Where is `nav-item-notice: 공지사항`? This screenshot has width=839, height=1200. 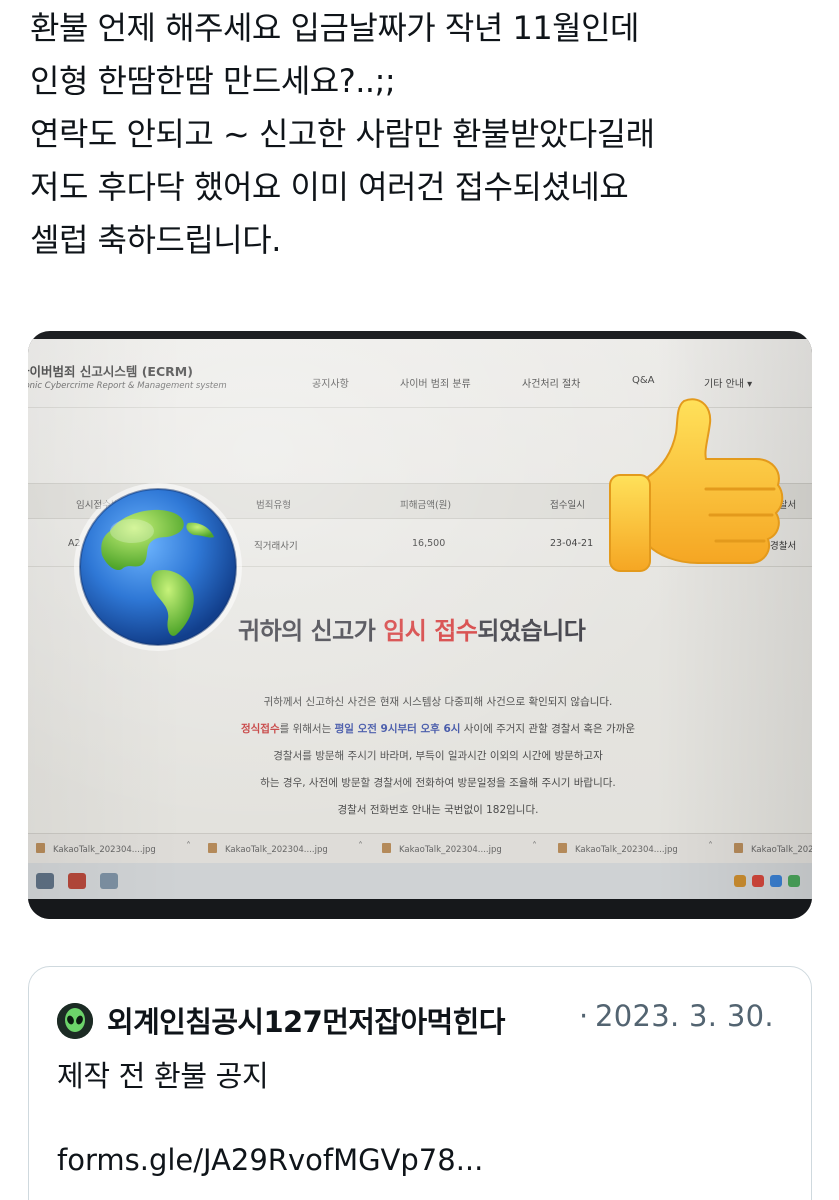 nav-item-notice: 공지사항 is located at coordinates (330, 384).